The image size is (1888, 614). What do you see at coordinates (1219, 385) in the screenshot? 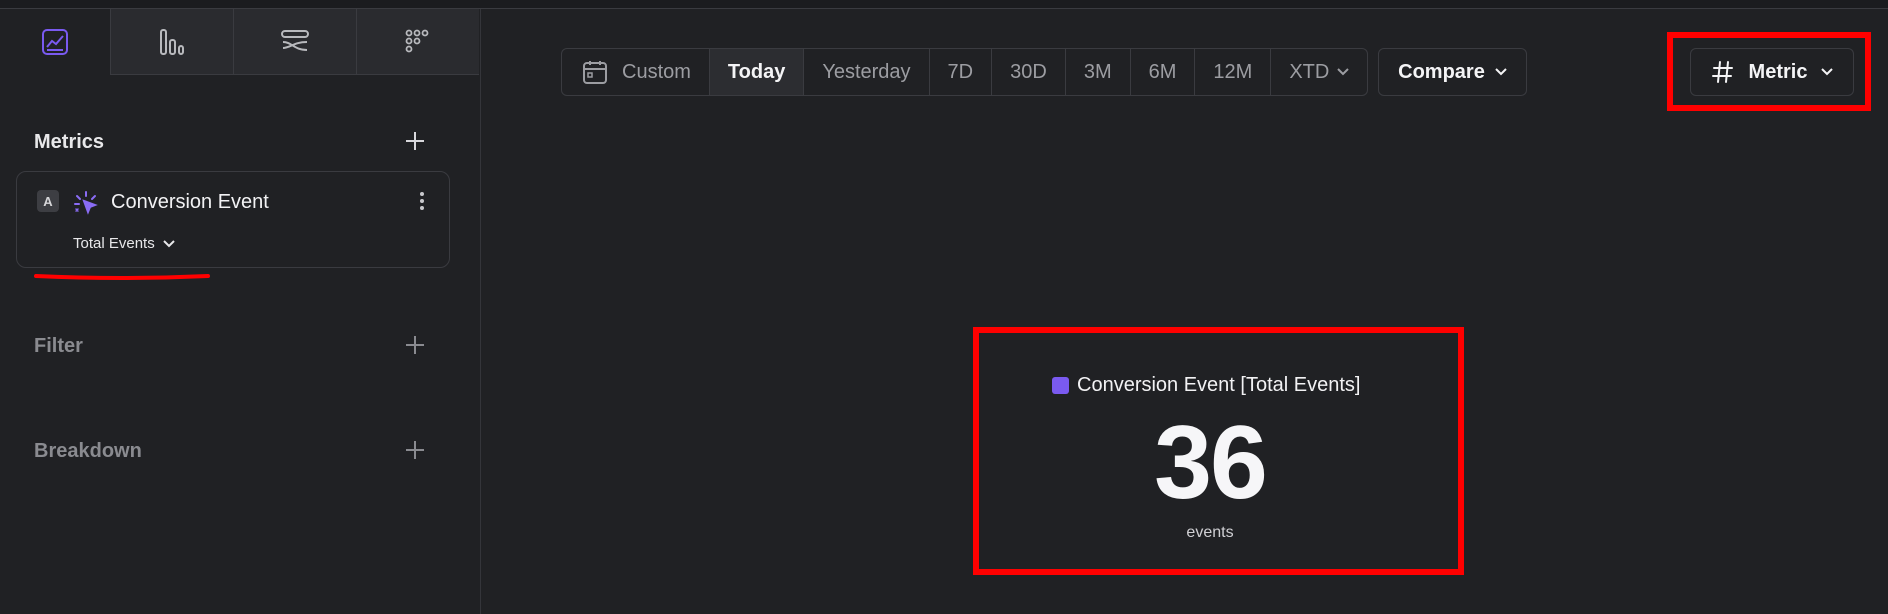
I see `legend-label: Conversion Event [Total Events]` at bounding box center [1219, 385].